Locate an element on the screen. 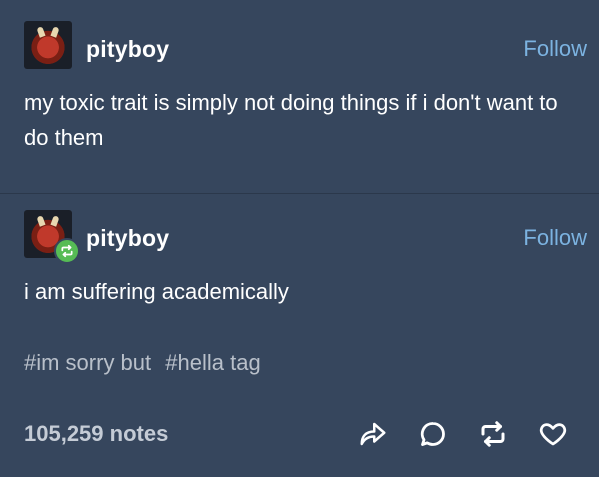  notes-count: 105,259 notes is located at coordinates (96, 434).